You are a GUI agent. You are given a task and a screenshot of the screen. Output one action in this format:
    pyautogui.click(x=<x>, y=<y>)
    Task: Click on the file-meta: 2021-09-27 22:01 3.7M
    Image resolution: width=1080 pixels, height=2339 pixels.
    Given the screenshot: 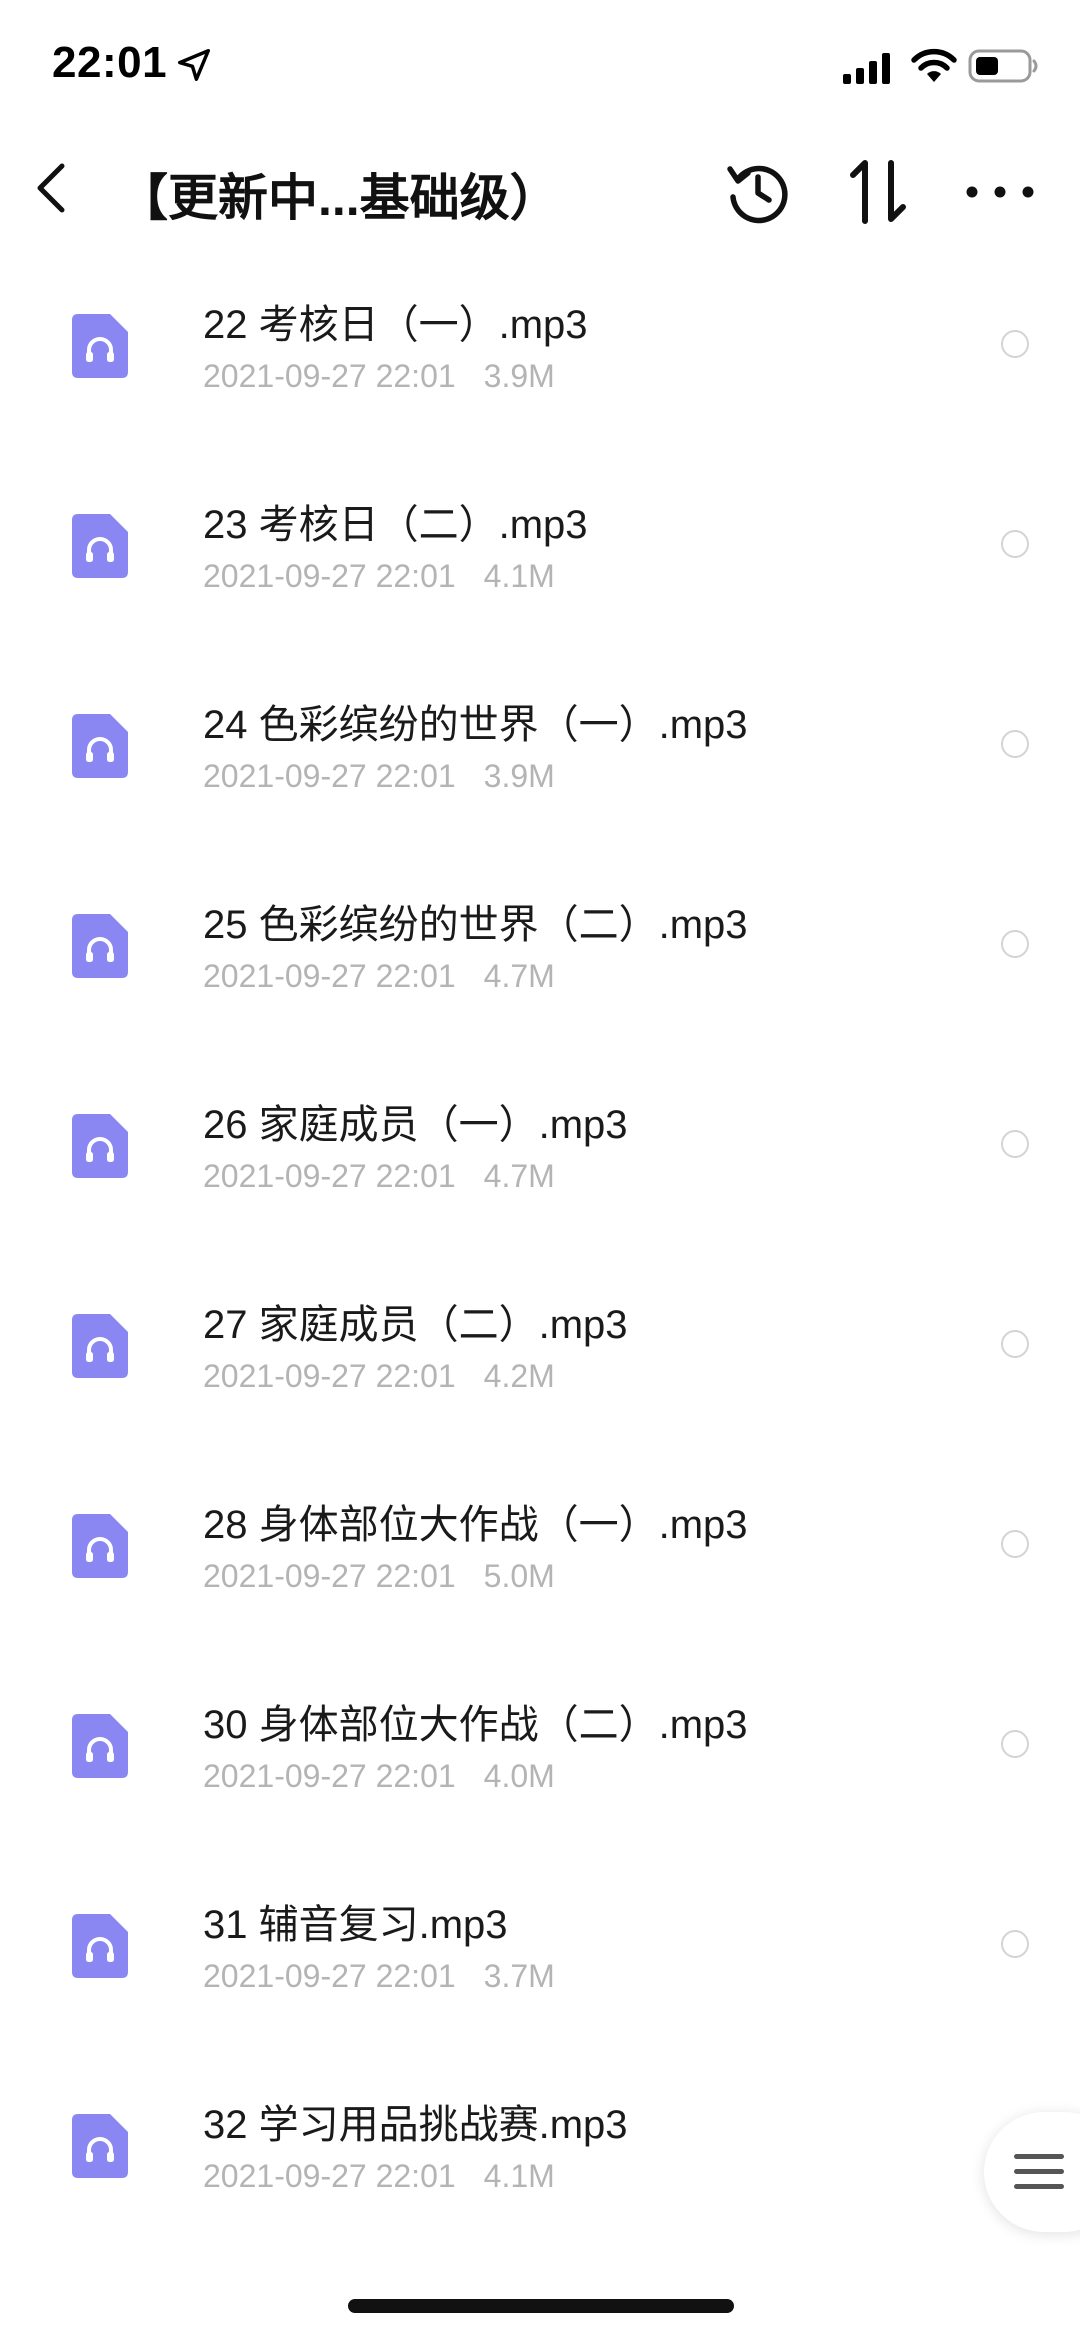 What is the action you would take?
    pyautogui.click(x=379, y=1976)
    